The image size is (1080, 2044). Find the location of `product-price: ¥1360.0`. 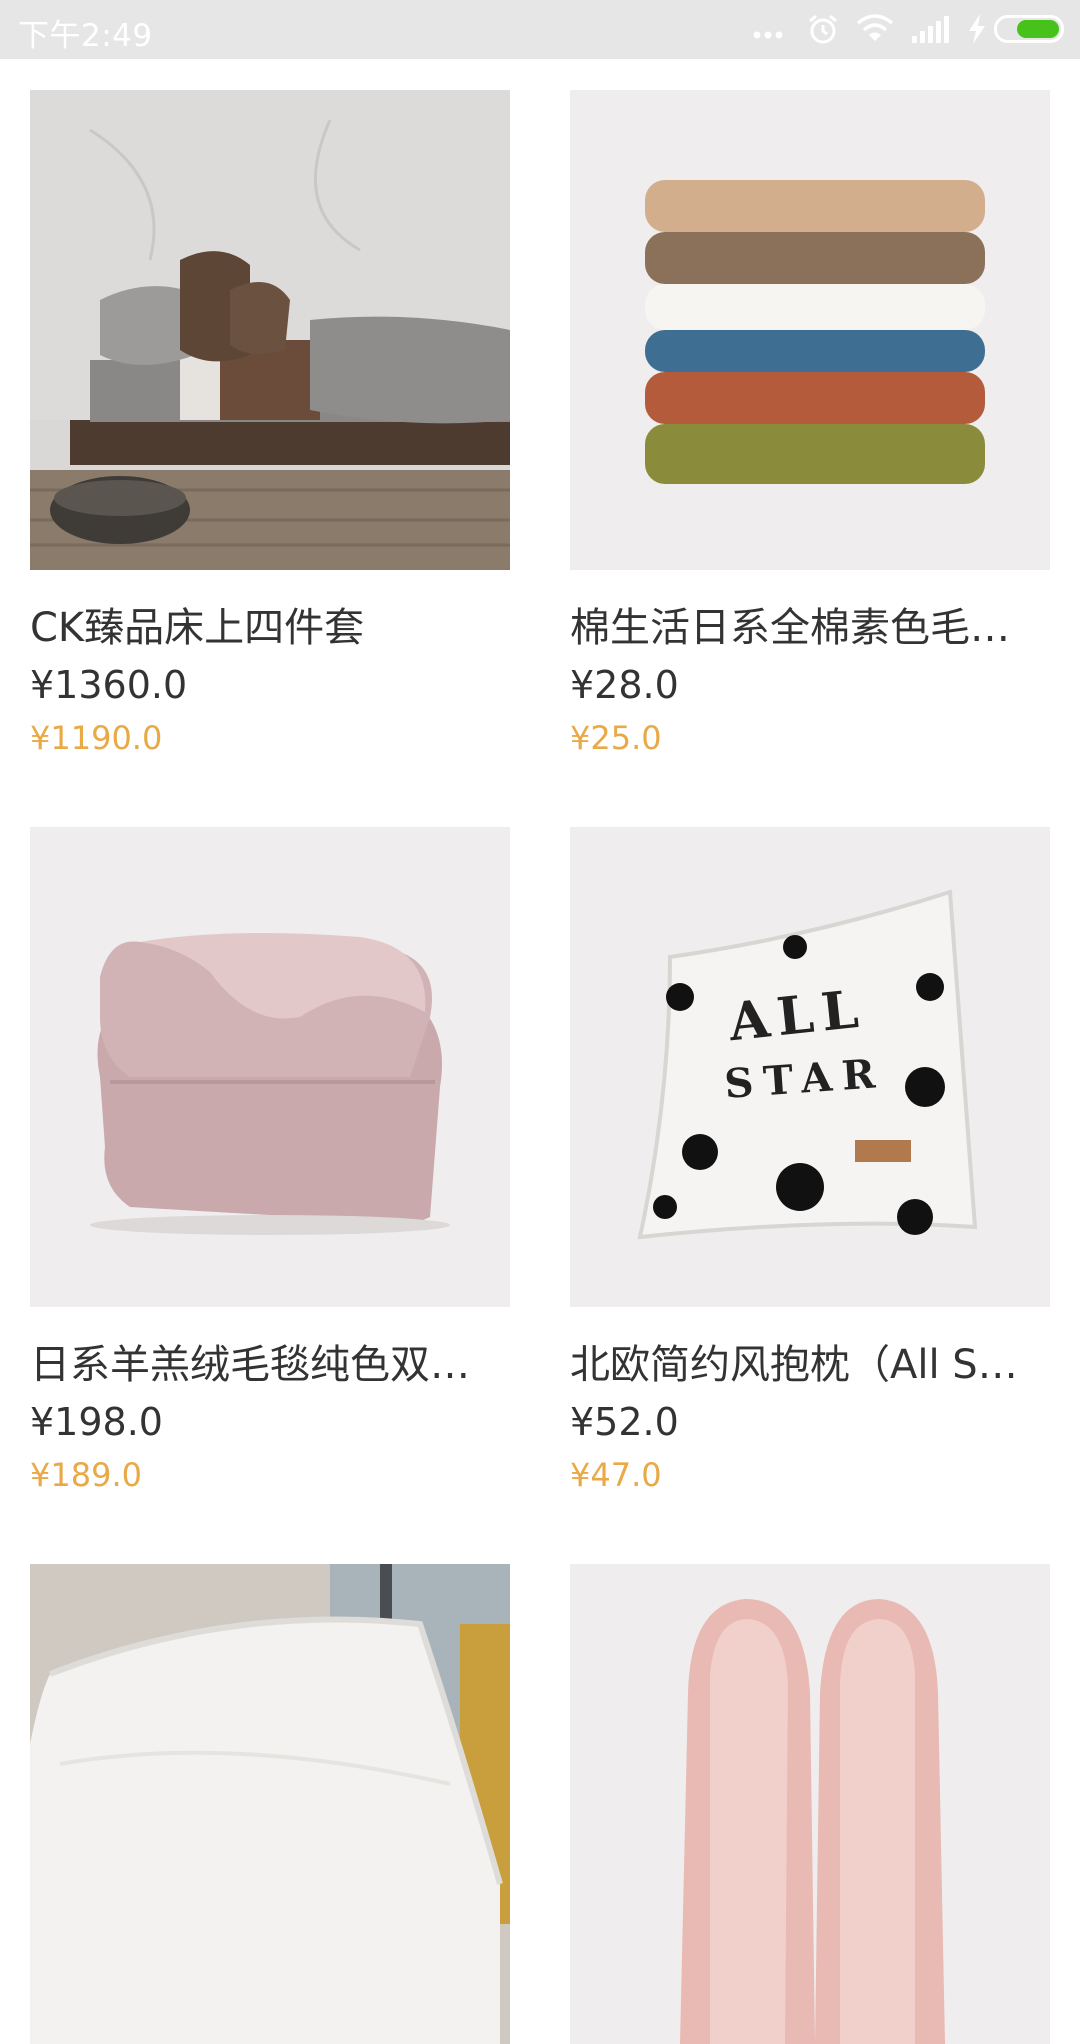

product-price: ¥1360.0 is located at coordinates (109, 685).